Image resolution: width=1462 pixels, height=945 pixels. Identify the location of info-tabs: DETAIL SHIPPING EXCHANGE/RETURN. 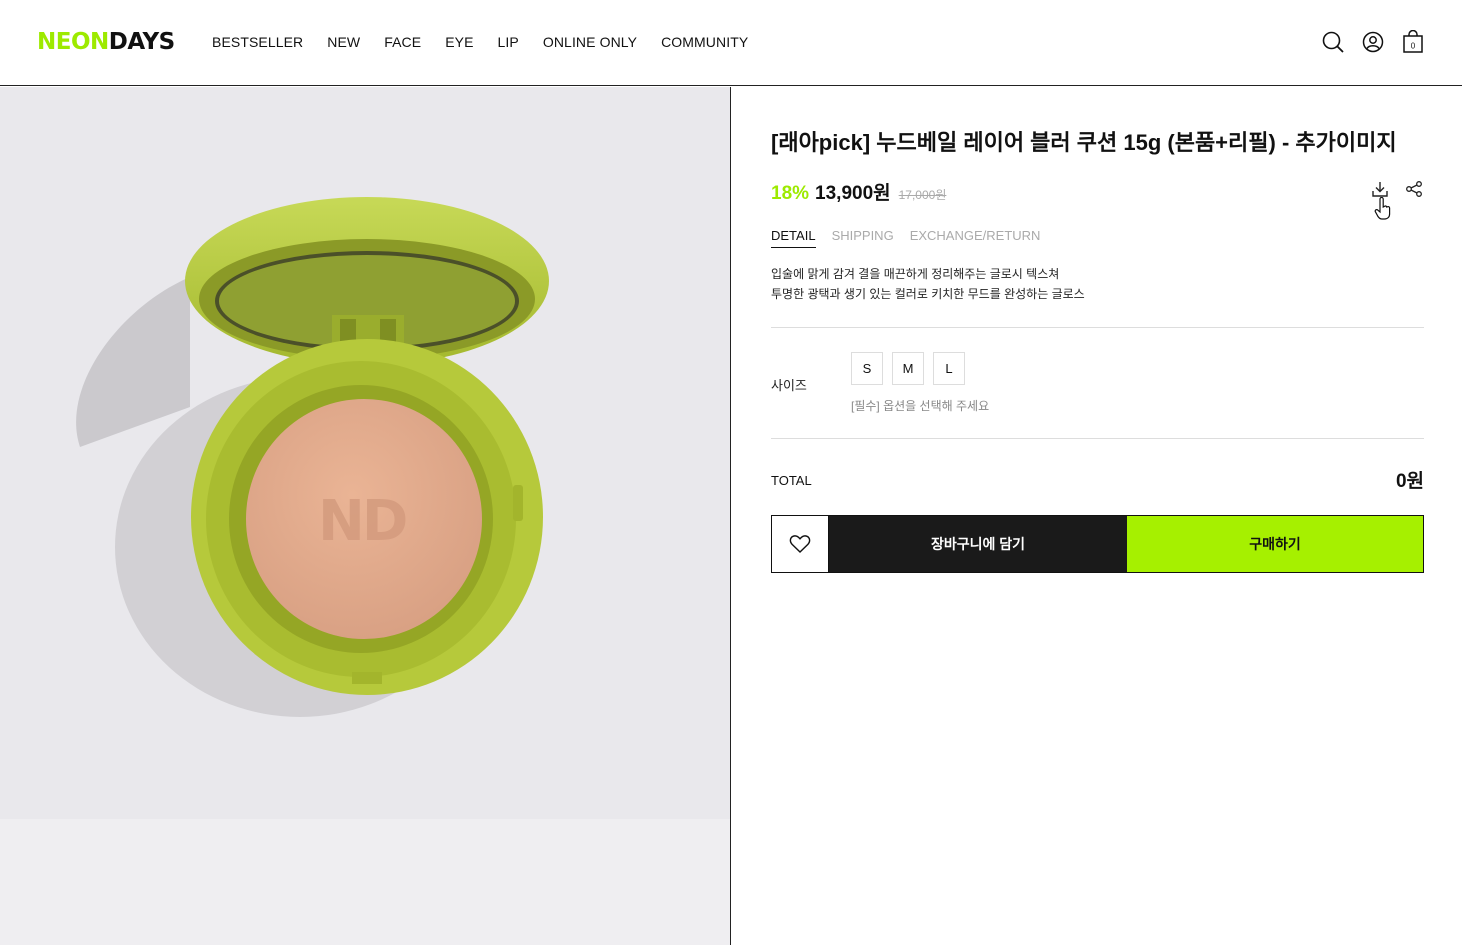
(905, 238).